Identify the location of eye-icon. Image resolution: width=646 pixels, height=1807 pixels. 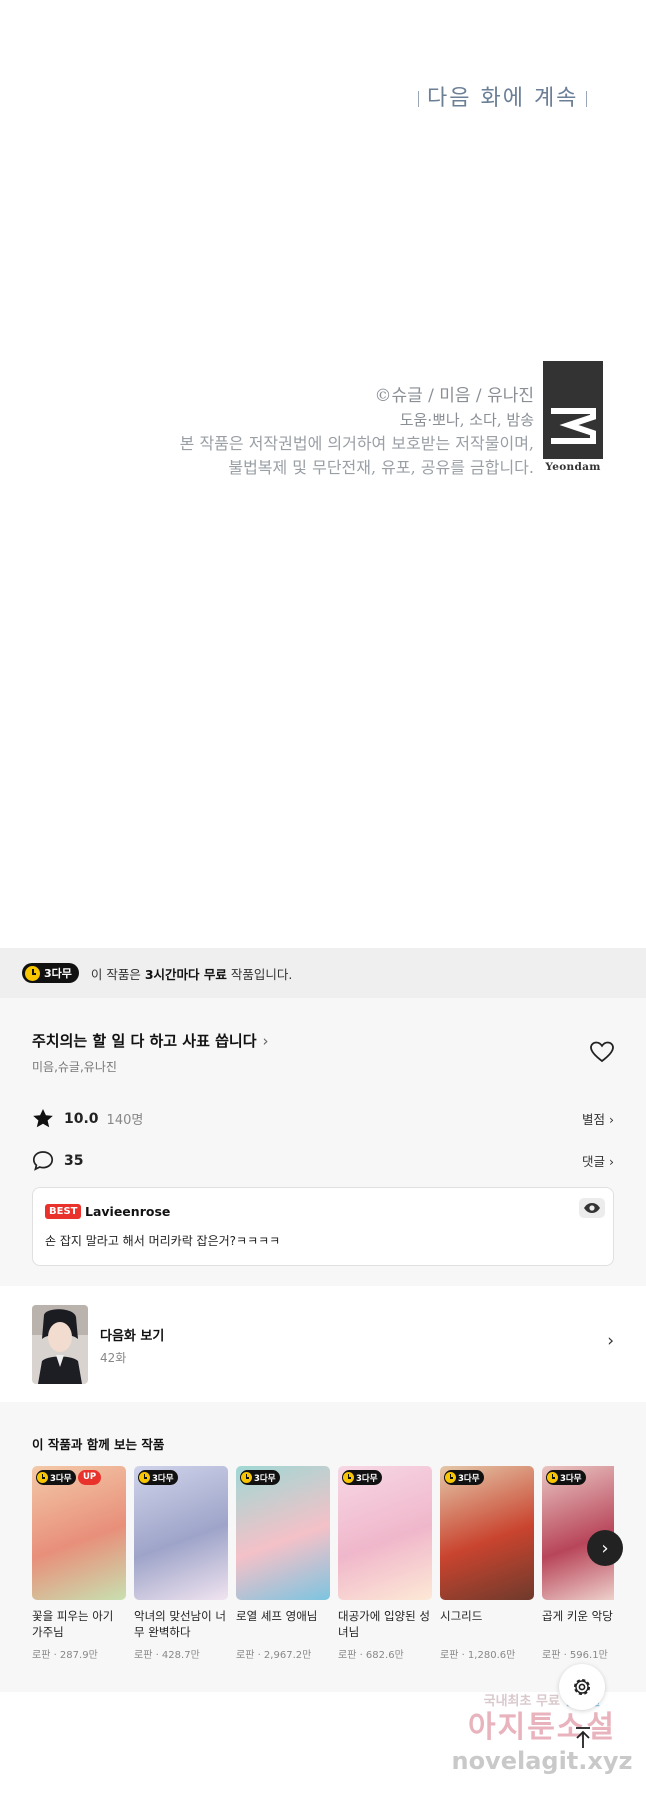
(592, 1208).